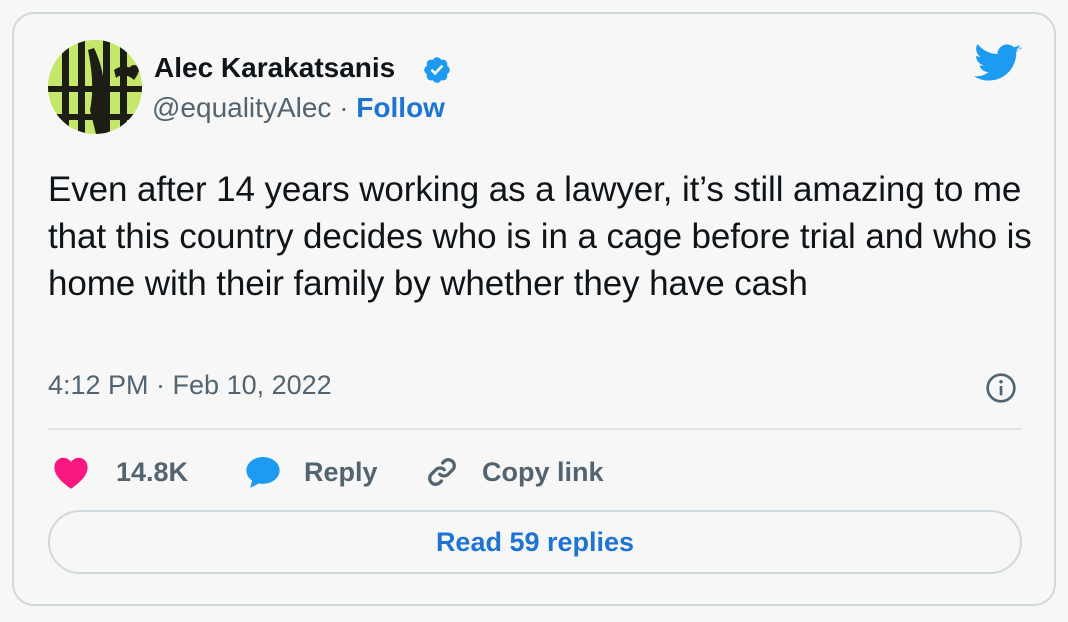 Image resolution: width=1068 pixels, height=622 pixels. What do you see at coordinates (437, 70) in the screenshot?
I see `verified-badge-icon` at bounding box center [437, 70].